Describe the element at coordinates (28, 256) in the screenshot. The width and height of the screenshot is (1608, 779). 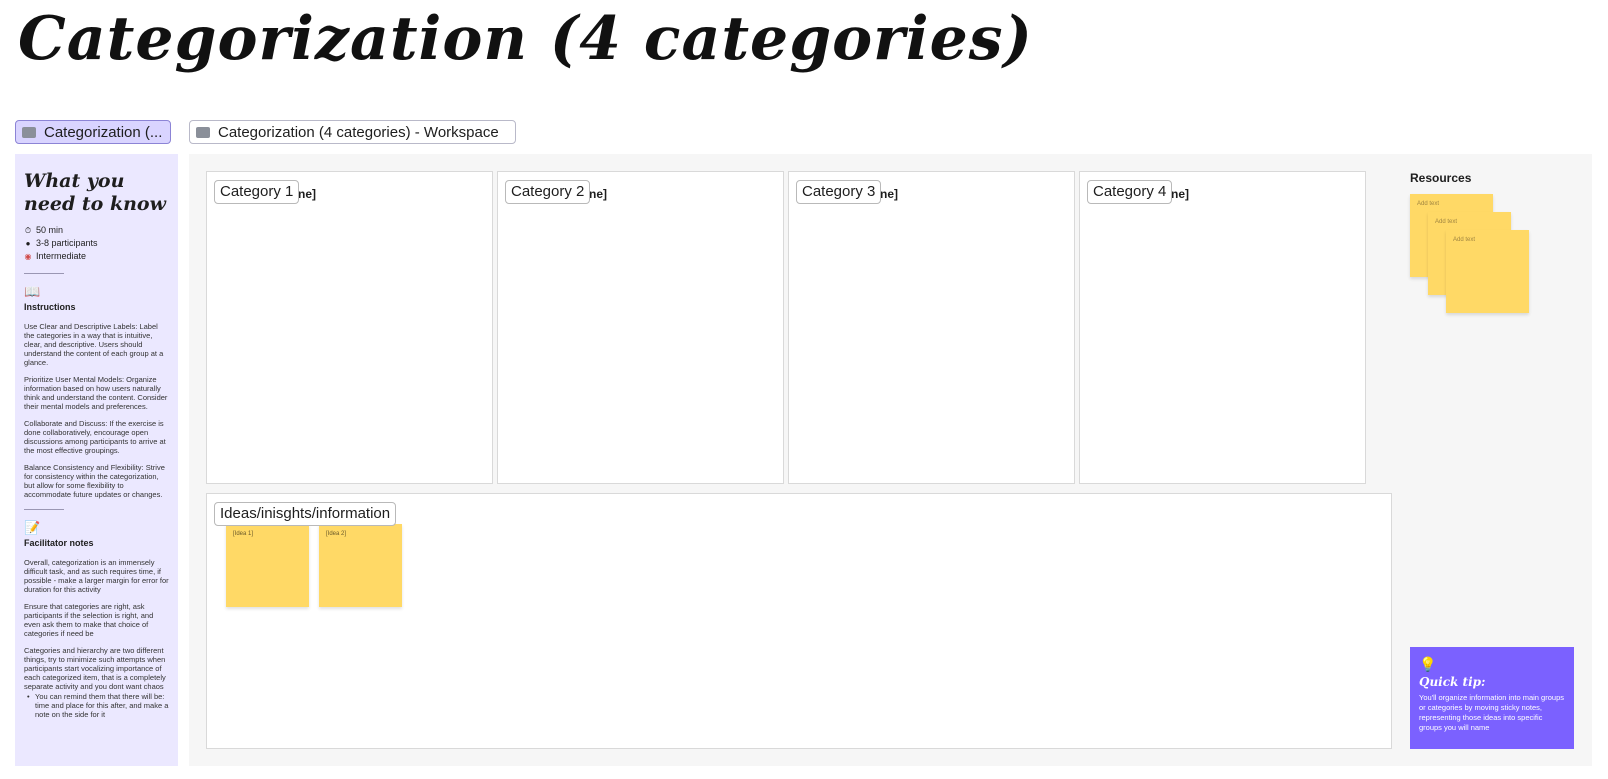
I see `target-icon: ◉` at that location.